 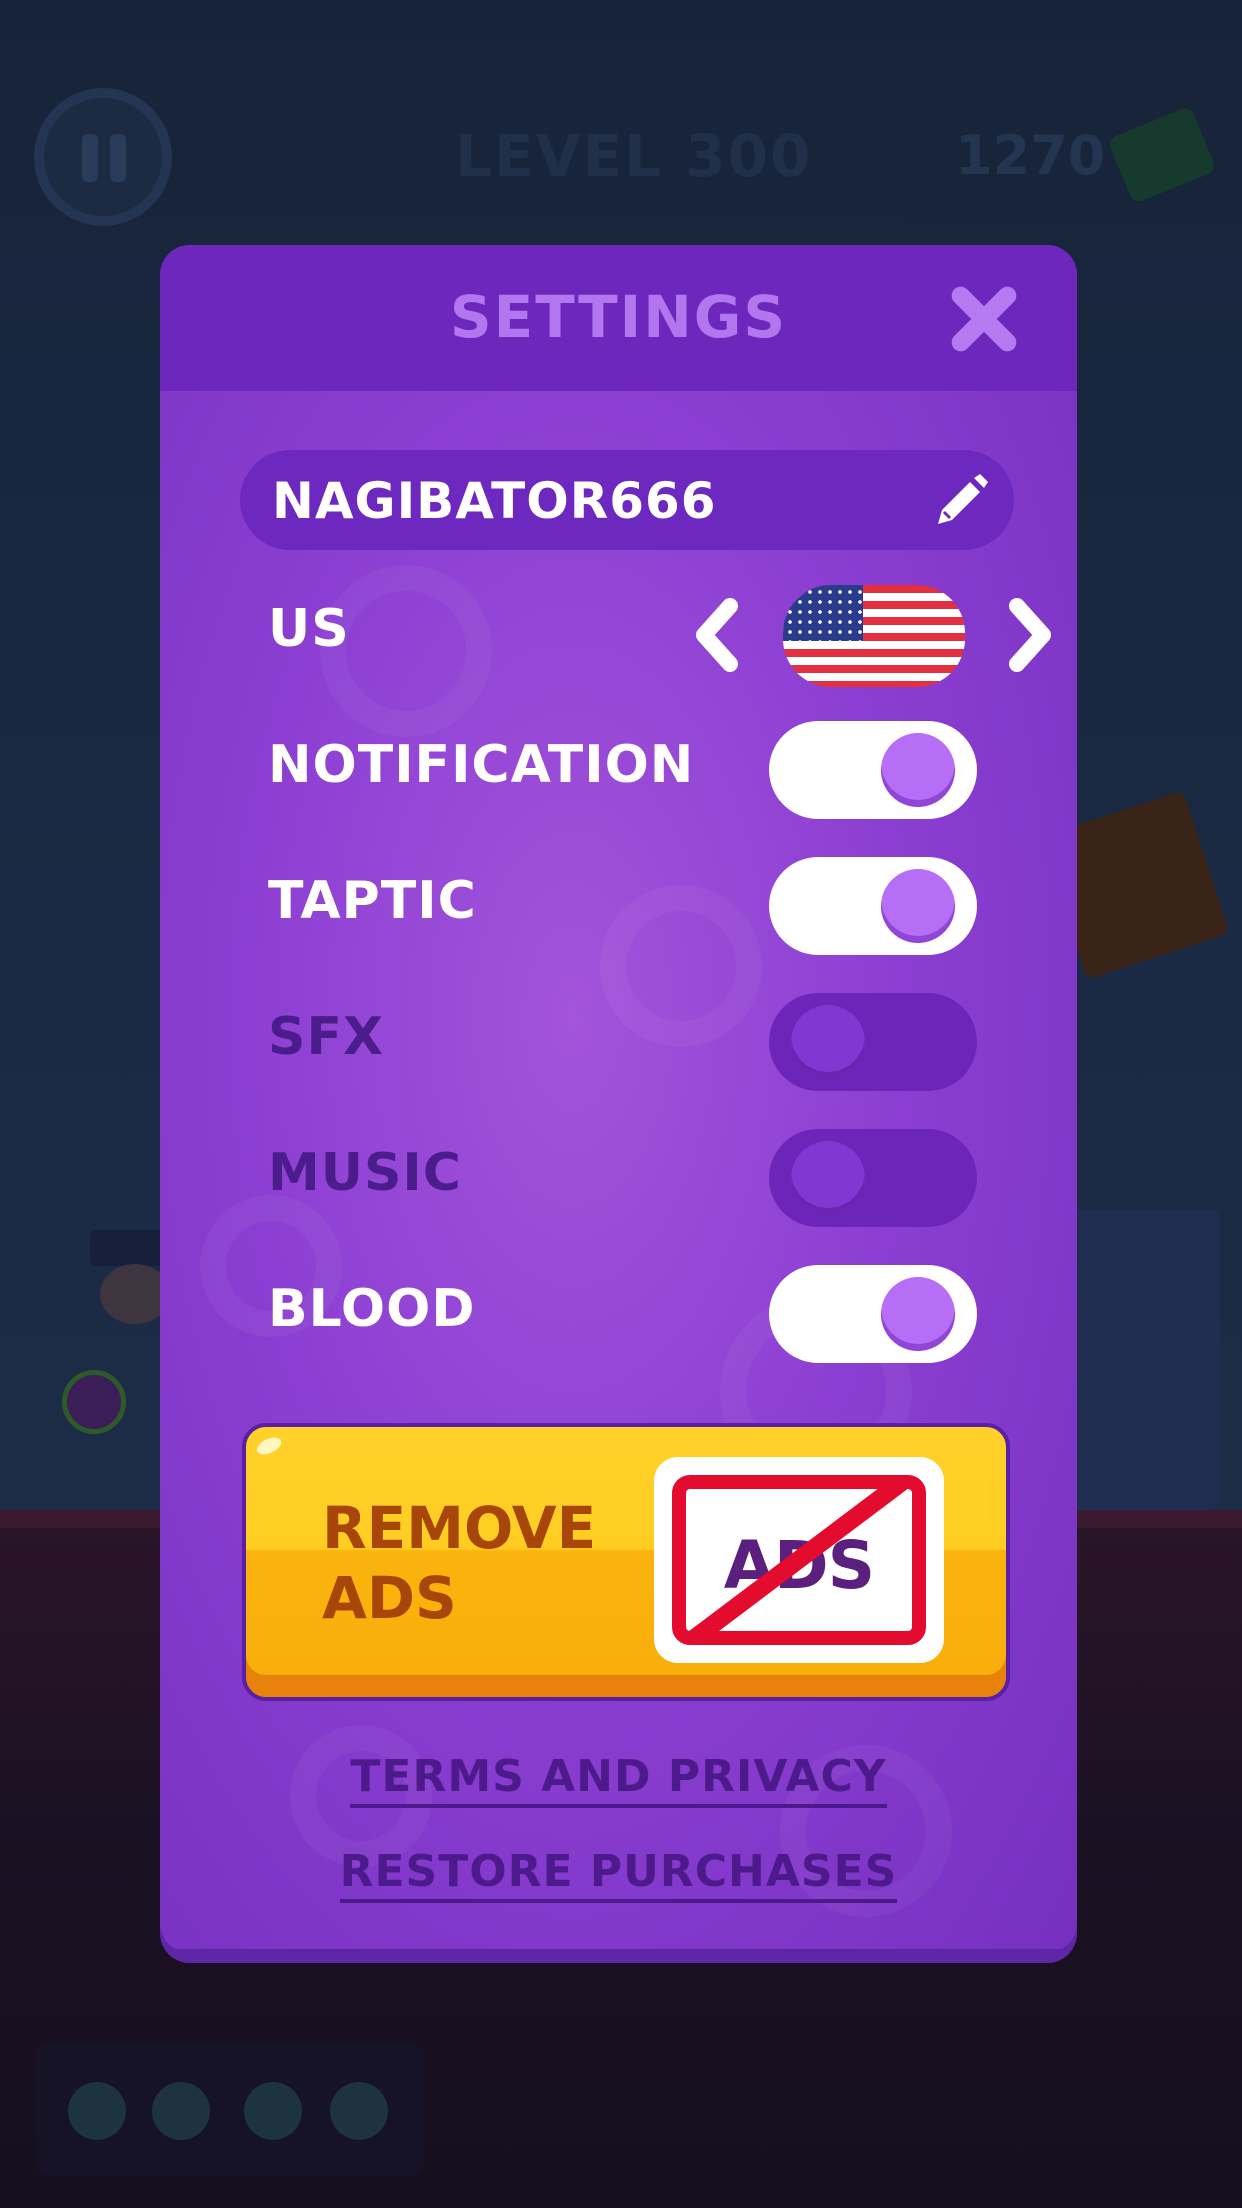 What do you see at coordinates (1162, 155) in the screenshot?
I see `cash-icon` at bounding box center [1162, 155].